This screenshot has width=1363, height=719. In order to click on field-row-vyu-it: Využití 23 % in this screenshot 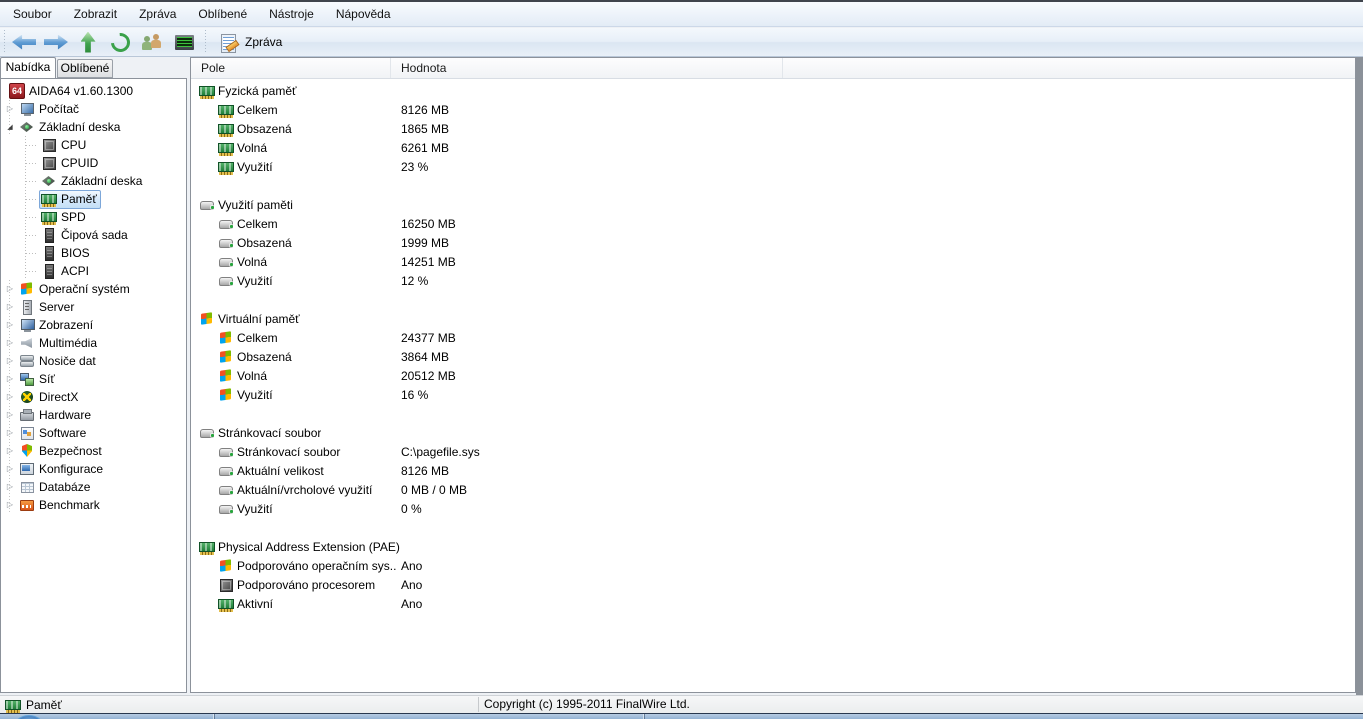, I will do `click(773, 166)`.